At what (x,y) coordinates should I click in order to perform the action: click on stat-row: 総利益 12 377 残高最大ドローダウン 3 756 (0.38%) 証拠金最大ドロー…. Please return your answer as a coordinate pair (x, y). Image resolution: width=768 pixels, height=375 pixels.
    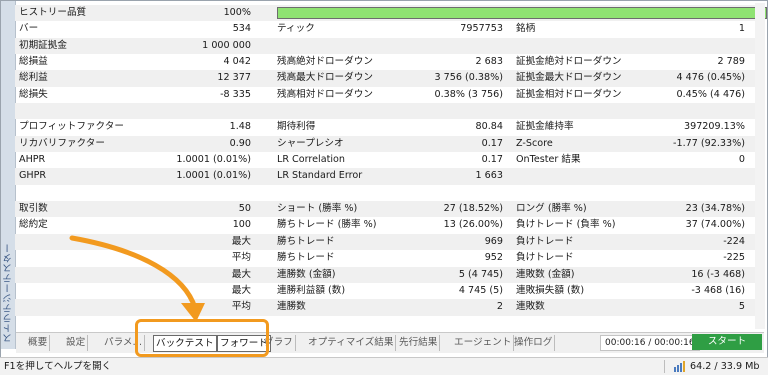
    Looking at the image, I should click on (389, 78).